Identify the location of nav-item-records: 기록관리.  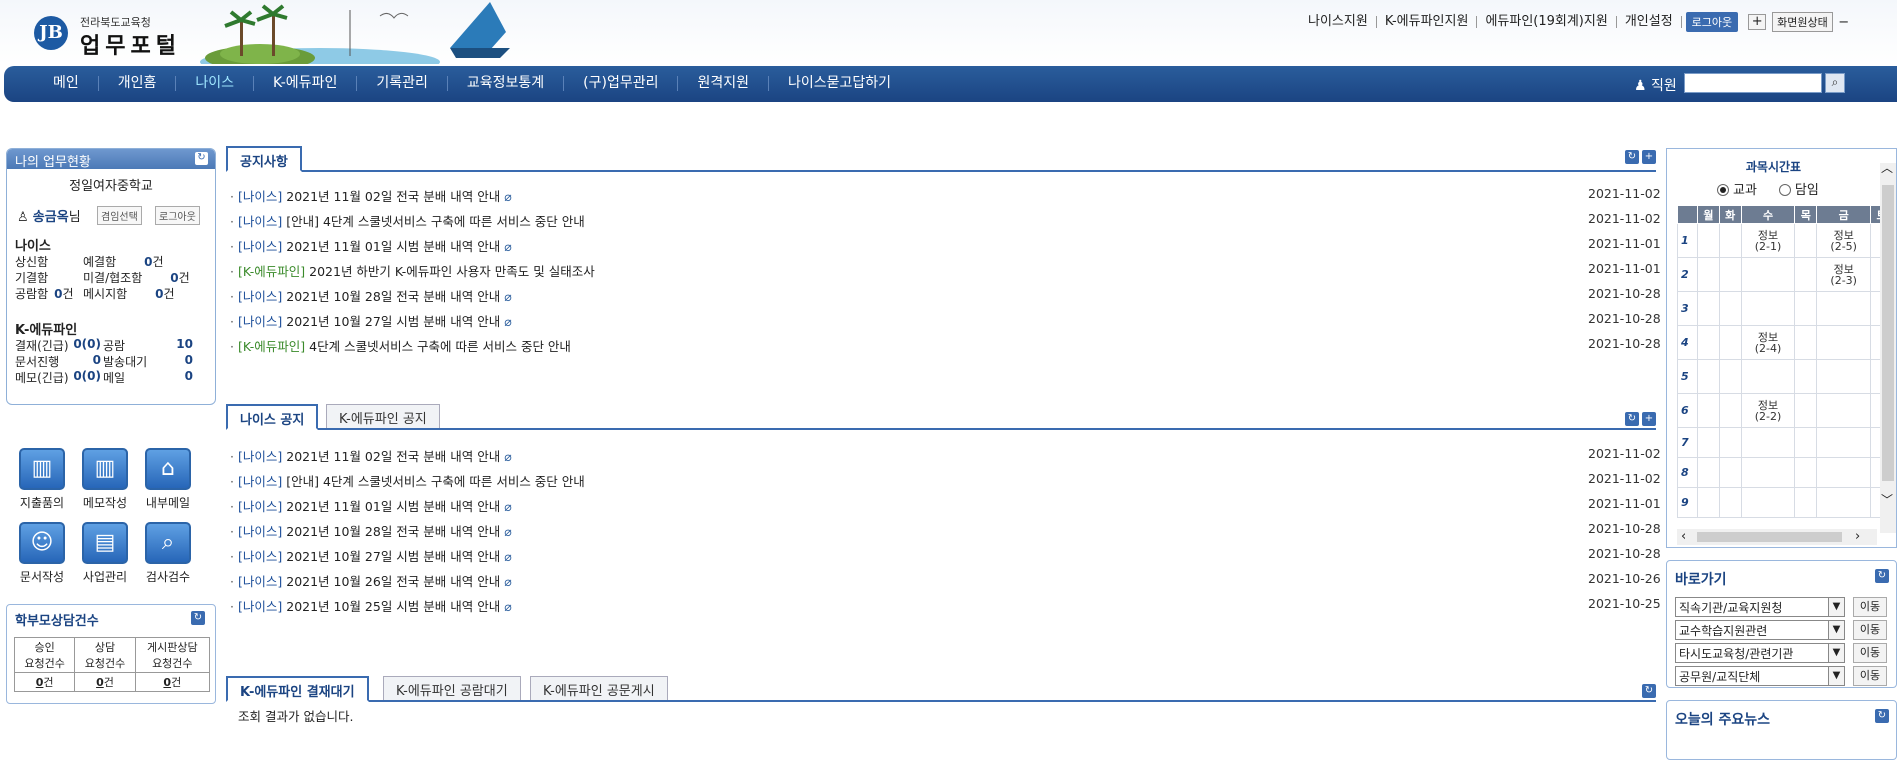
(402, 83).